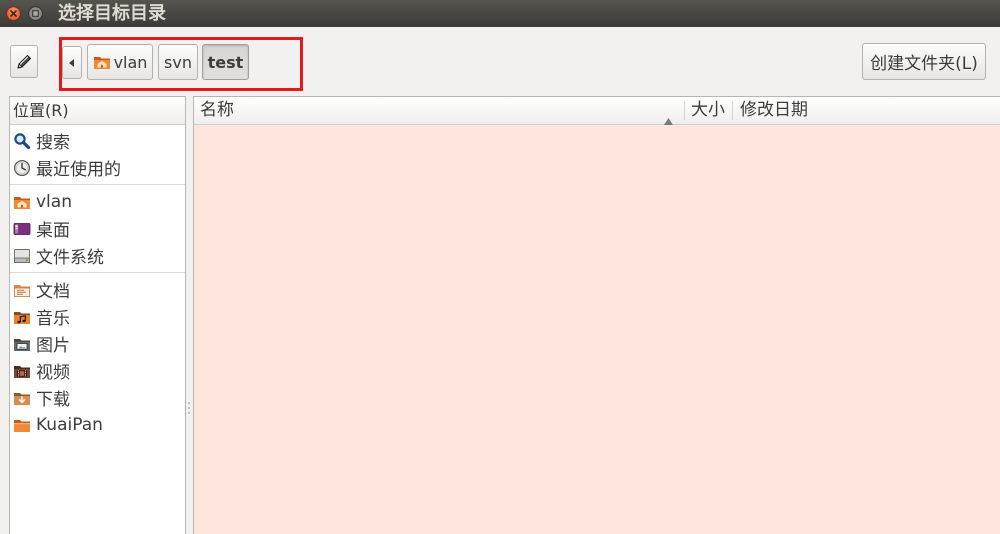 This screenshot has width=1000, height=534. I want to click on folder-icon, so click(22, 425).